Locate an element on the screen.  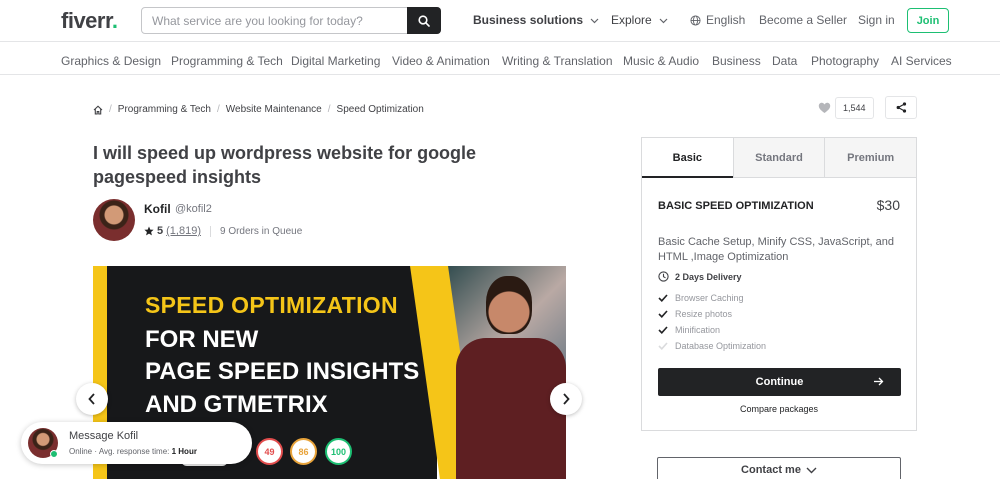
star-icon is located at coordinates (149, 231).